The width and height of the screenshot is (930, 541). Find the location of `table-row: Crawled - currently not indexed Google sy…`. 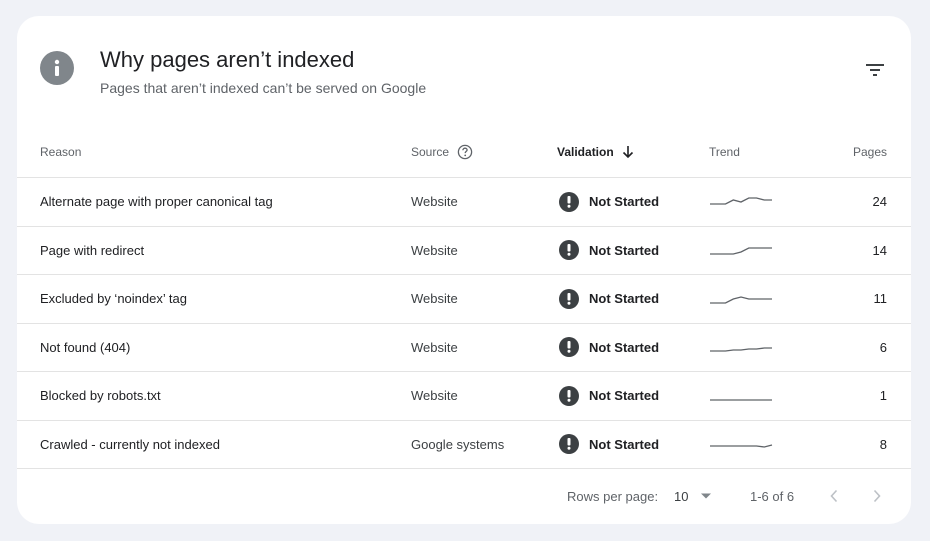

table-row: Crawled - currently not indexed Google sy… is located at coordinates (464, 445).